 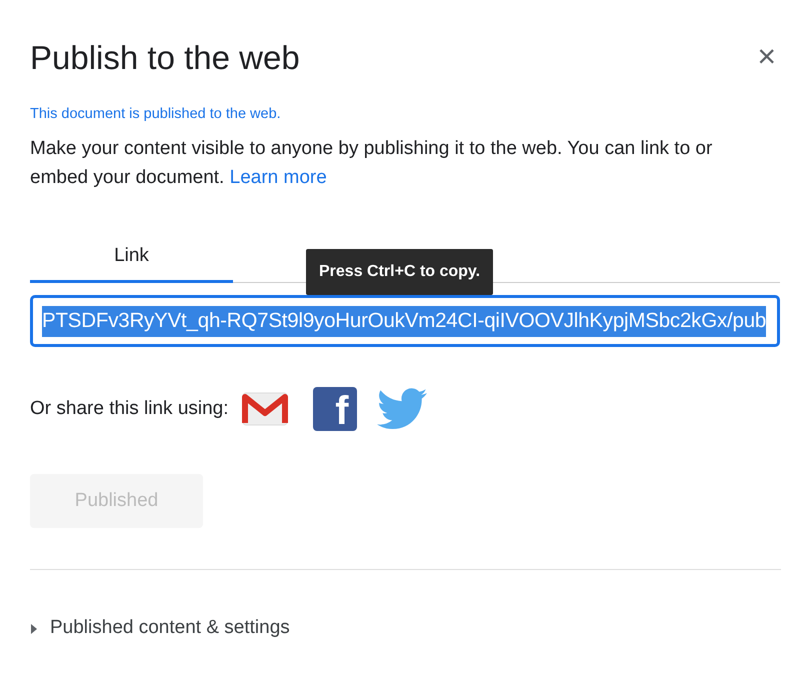 I want to click on dialog-title: Publish to the web, so click(x=165, y=58).